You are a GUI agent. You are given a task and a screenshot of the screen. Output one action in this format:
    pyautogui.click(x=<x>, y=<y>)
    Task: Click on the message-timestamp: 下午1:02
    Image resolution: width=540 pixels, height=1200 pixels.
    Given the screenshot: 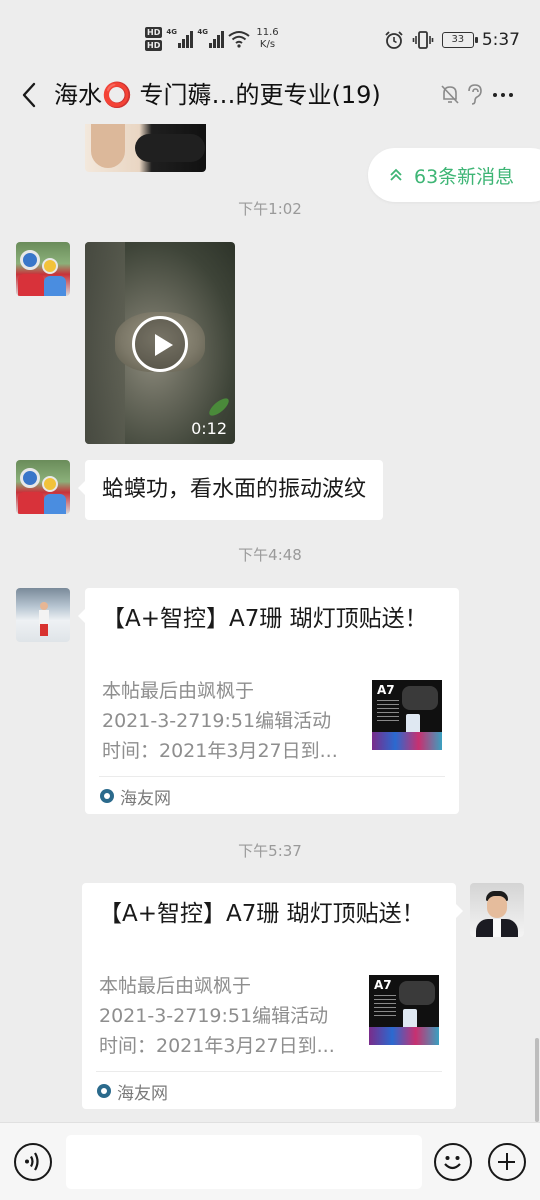 What is the action you would take?
    pyautogui.click(x=270, y=209)
    